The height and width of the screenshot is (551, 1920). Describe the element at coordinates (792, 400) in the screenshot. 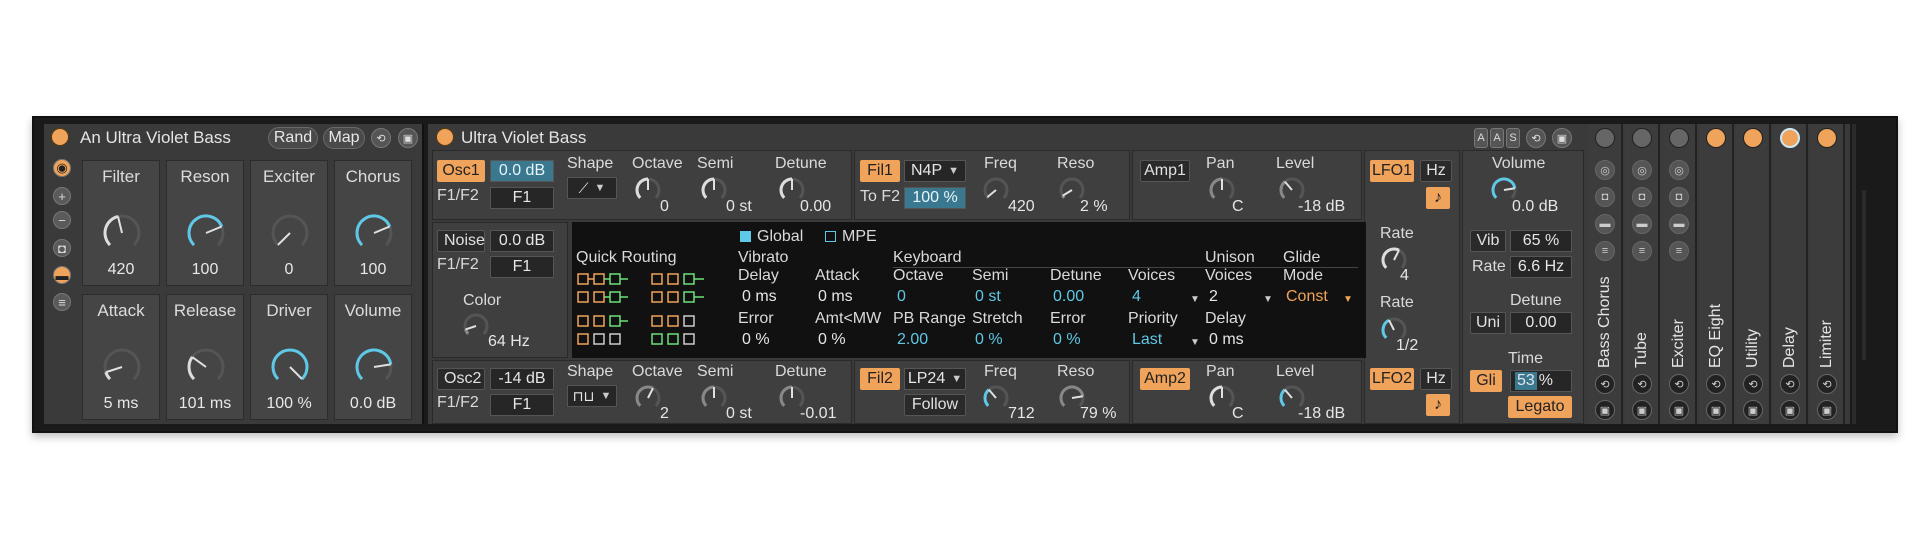

I see `osc2-detune-knob-wrap` at that location.